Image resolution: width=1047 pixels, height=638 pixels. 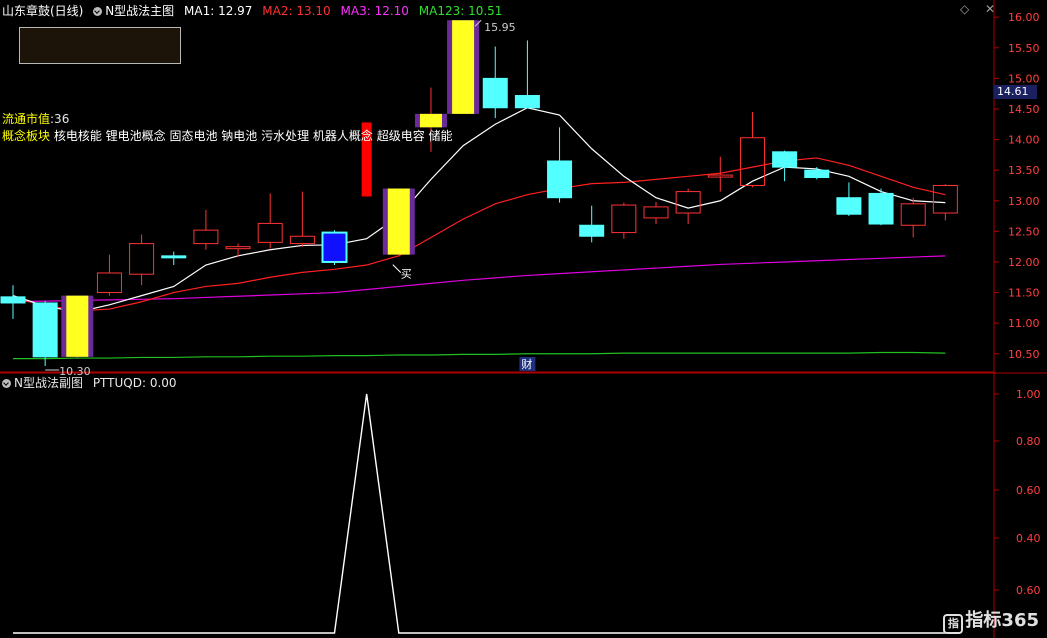 What do you see at coordinates (479, 355) in the screenshot?
I see `ma123-line` at bounding box center [479, 355].